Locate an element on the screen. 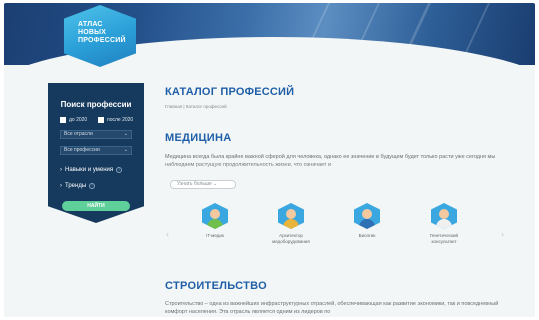 The image size is (539, 320). profession-card: Архитектор медоборудования is located at coordinates (291, 224).